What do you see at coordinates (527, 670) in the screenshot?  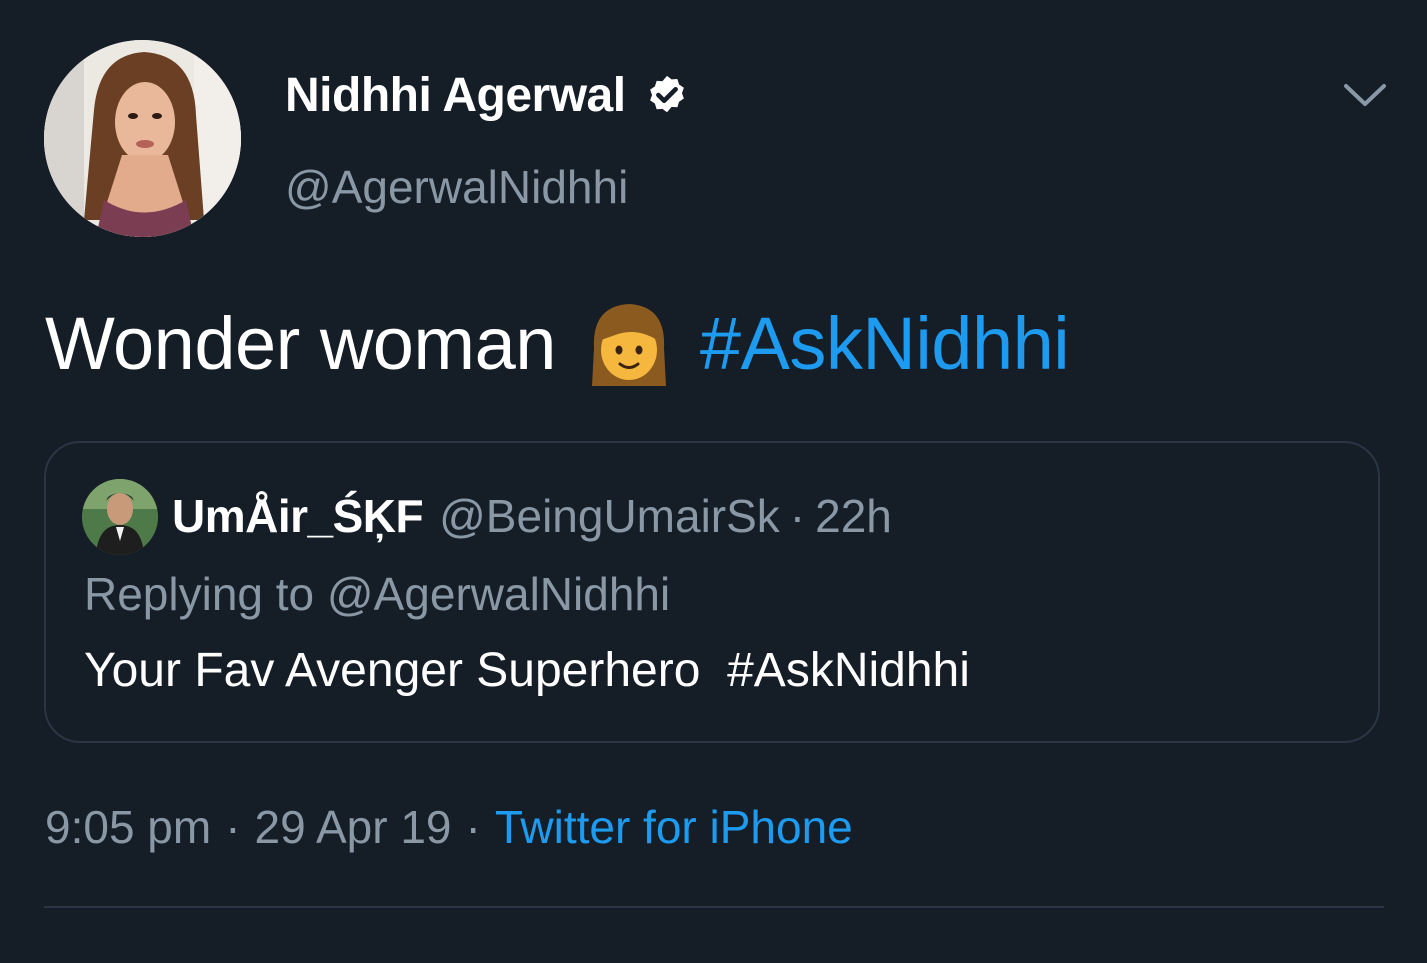 I see `quoted-tweet-text: Your Fav Avenger Superhero #AskNidhhi` at bounding box center [527, 670].